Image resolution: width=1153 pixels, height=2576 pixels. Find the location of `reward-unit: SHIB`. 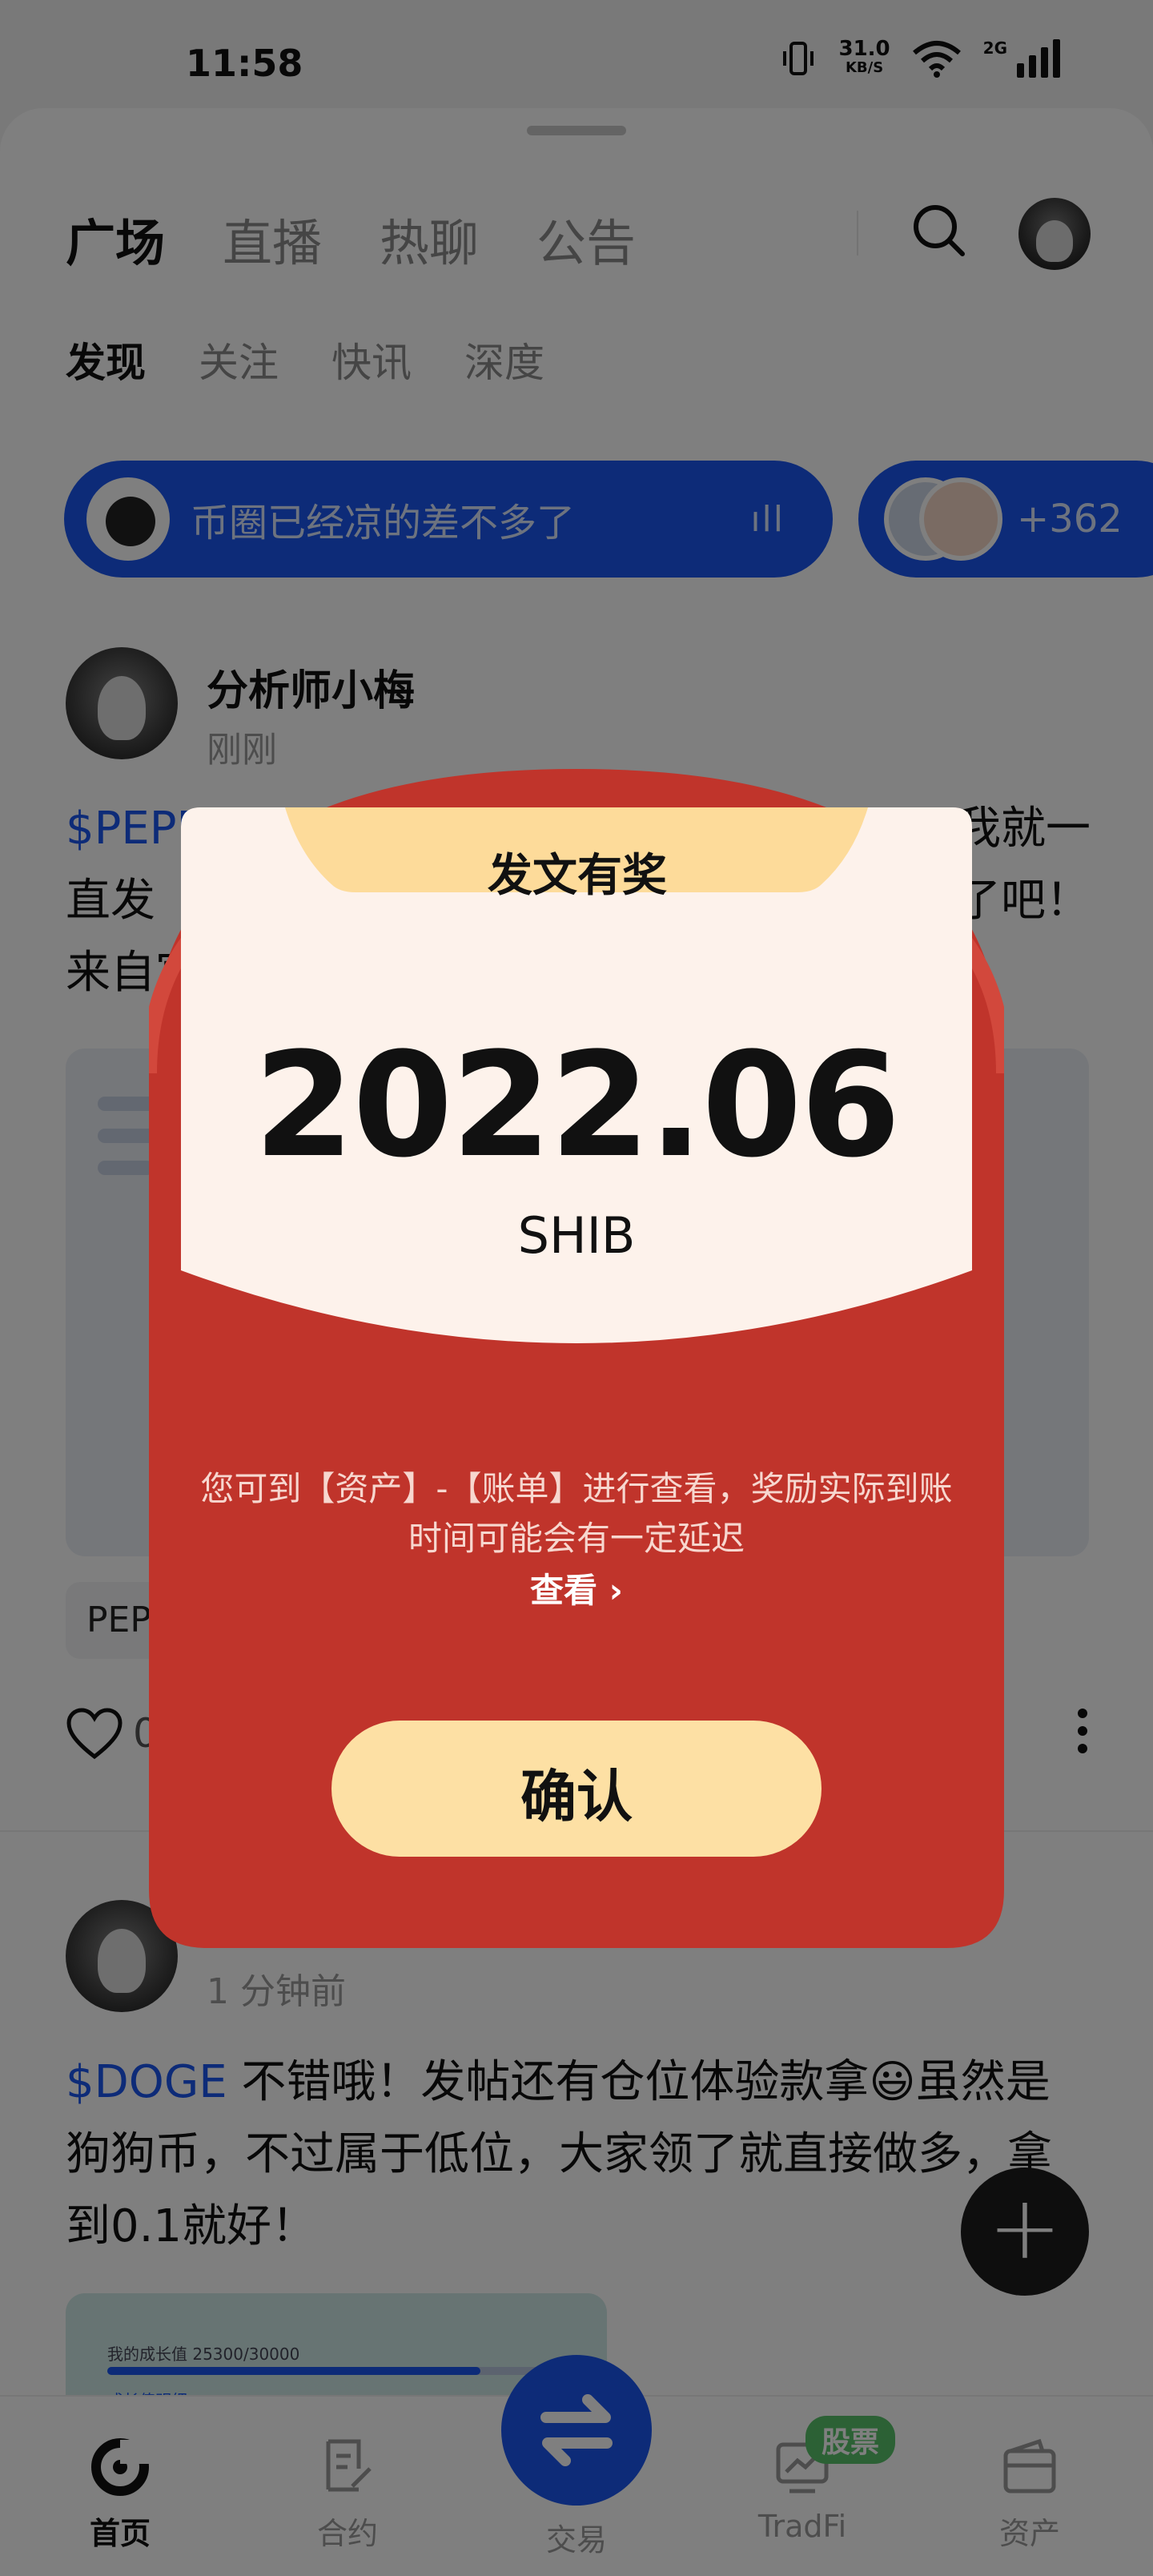

reward-unit: SHIB is located at coordinates (576, 1235).